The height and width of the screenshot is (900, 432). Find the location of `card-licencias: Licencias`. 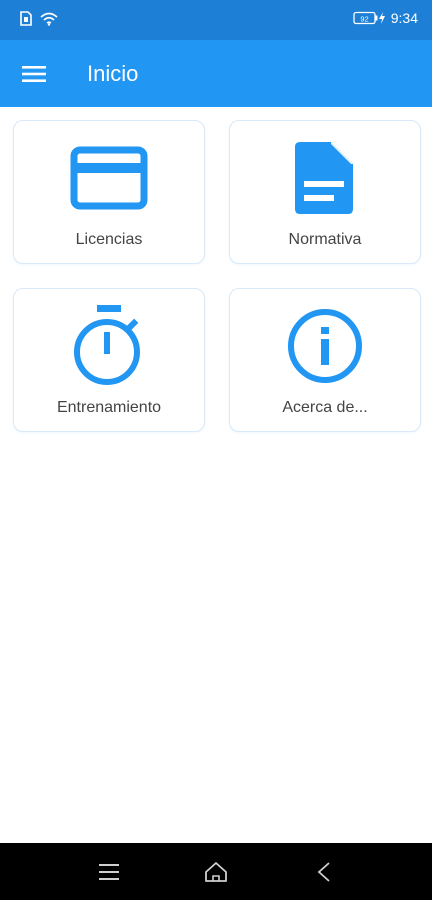

card-licencias: Licencias is located at coordinates (109, 192).